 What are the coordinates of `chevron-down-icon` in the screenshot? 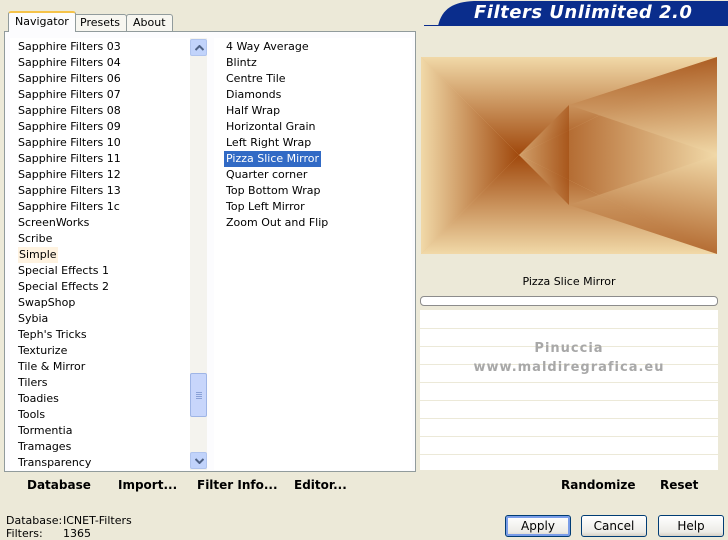 It's located at (199, 461).